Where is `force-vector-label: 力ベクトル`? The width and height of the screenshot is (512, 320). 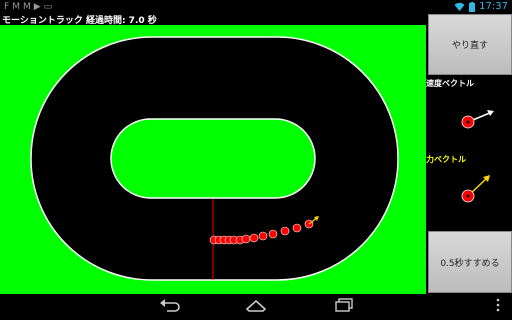
force-vector-label: 力ベクトル is located at coordinates (446, 159).